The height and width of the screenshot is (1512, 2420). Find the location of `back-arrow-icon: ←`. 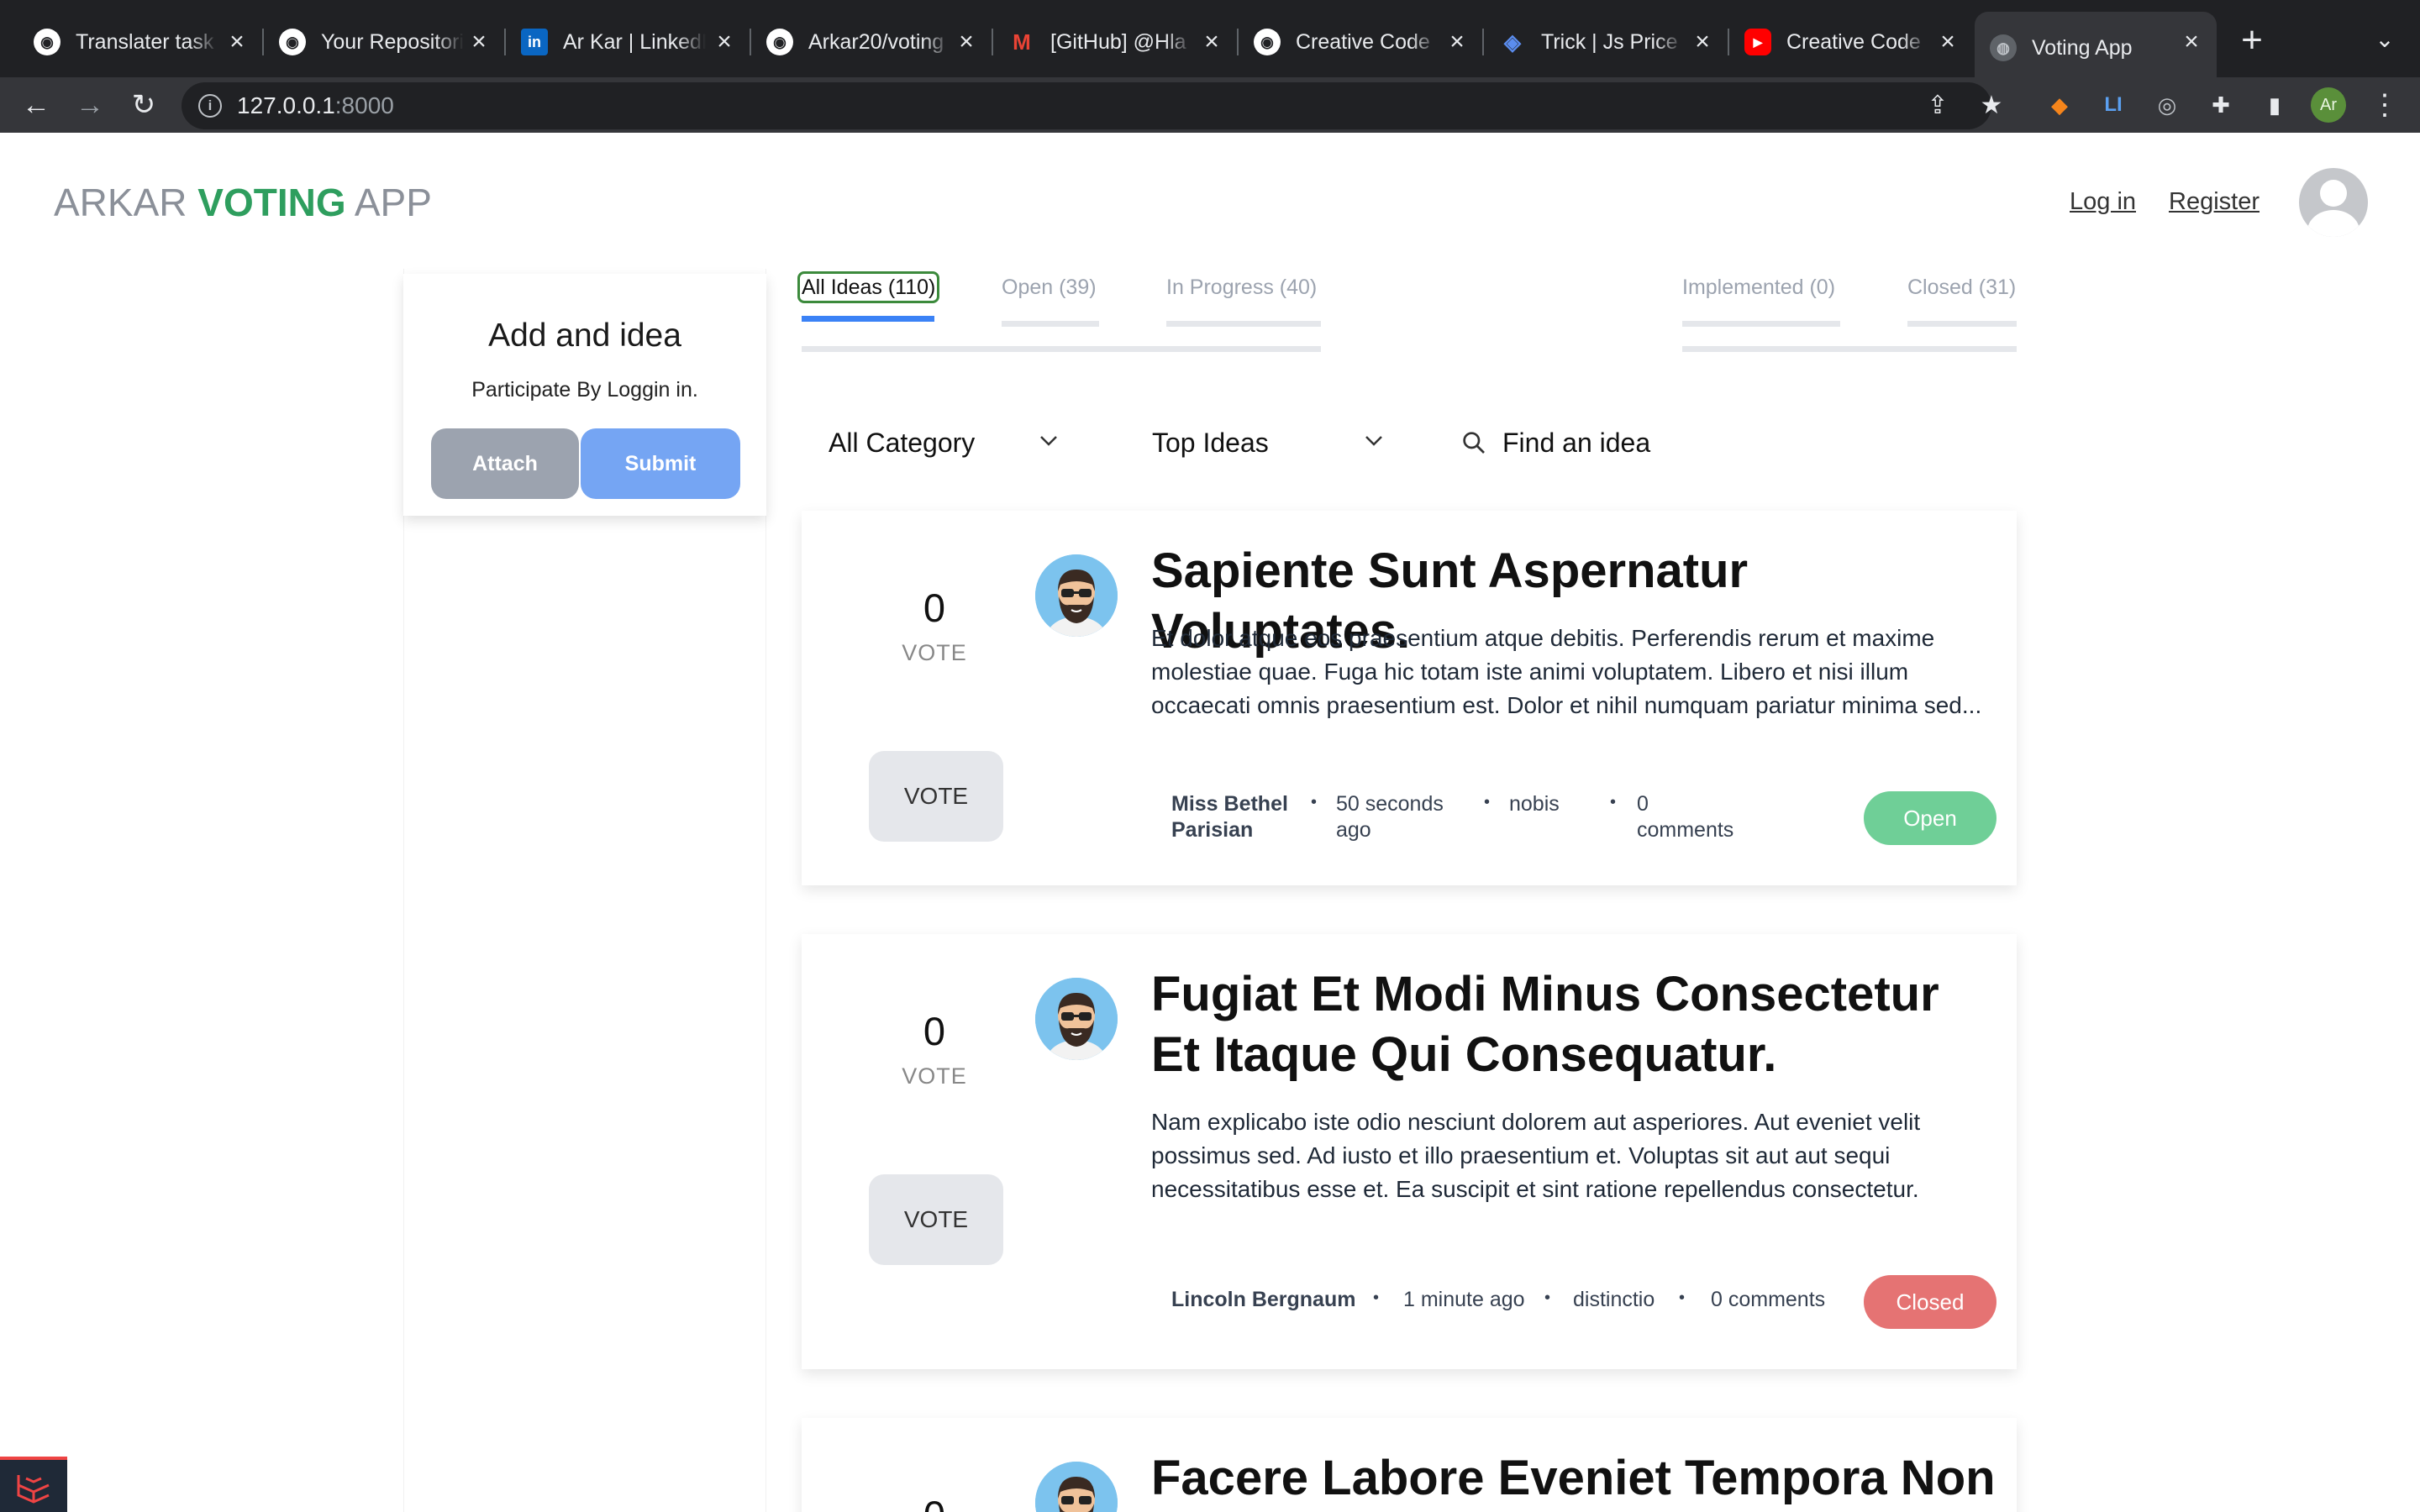

back-arrow-icon: ← is located at coordinates (36, 105).